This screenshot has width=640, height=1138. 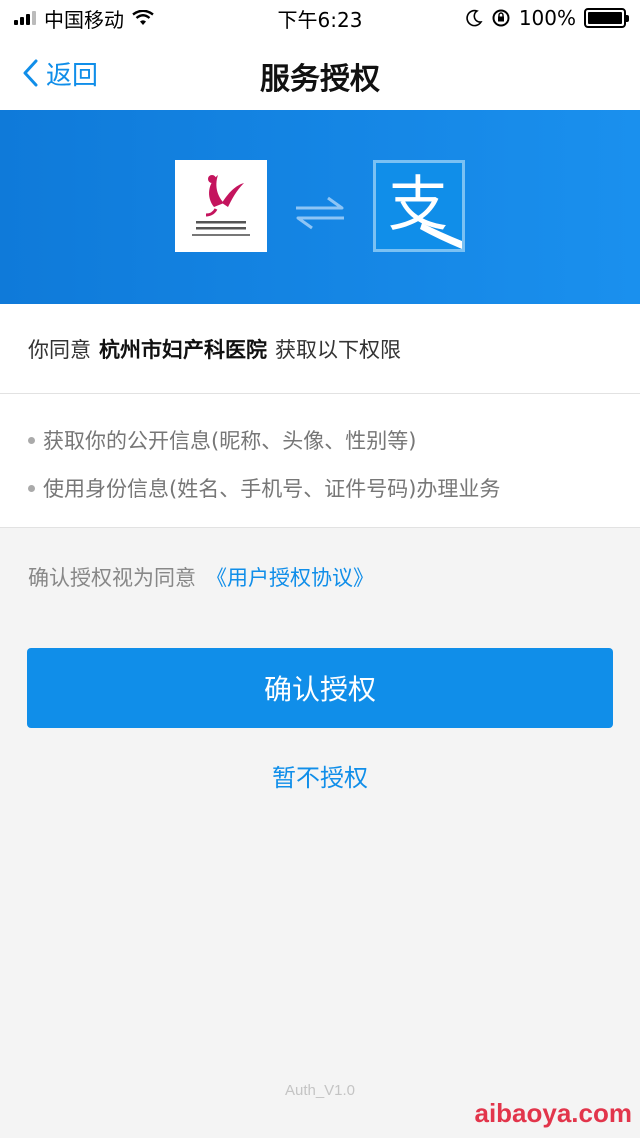 What do you see at coordinates (320, 1090) in the screenshot?
I see `version-label: Auth_V1.0` at bounding box center [320, 1090].